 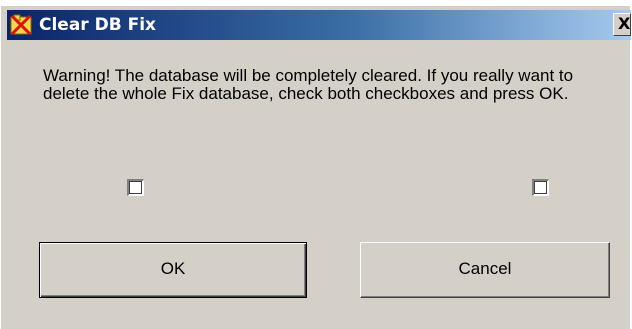 I want to click on close-icon: X, so click(x=624, y=23).